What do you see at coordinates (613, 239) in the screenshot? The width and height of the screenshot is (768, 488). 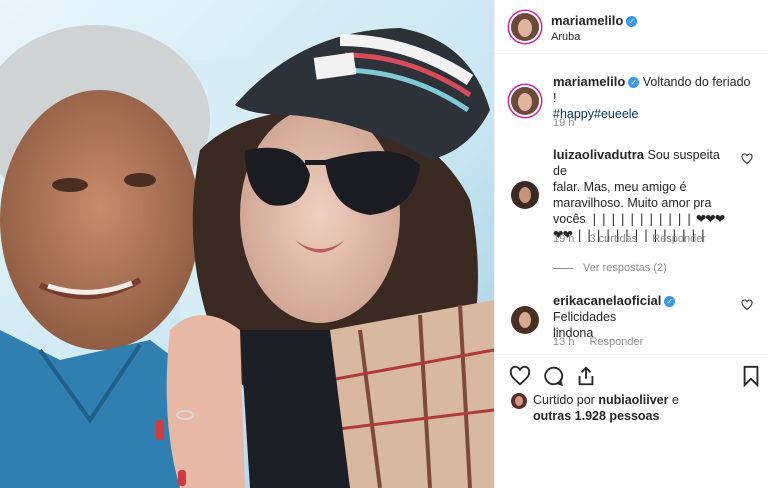 I see `comment-likes: 3 curtidas` at bounding box center [613, 239].